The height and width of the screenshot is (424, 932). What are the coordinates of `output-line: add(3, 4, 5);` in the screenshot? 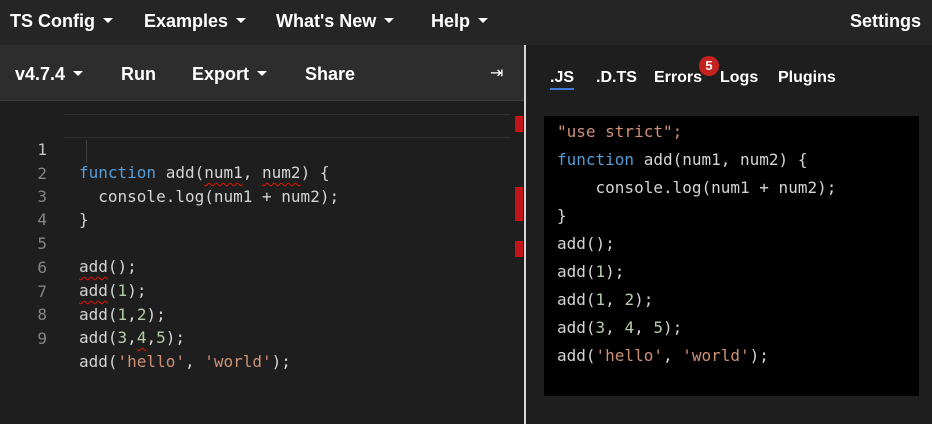 It's located at (619, 328).